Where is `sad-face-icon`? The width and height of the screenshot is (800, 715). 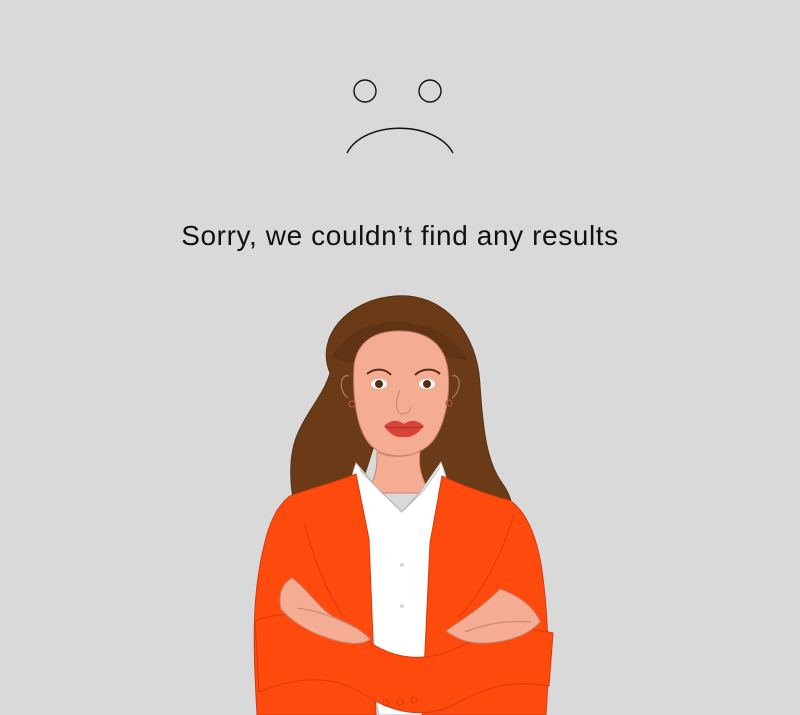 sad-face-icon is located at coordinates (400, 116).